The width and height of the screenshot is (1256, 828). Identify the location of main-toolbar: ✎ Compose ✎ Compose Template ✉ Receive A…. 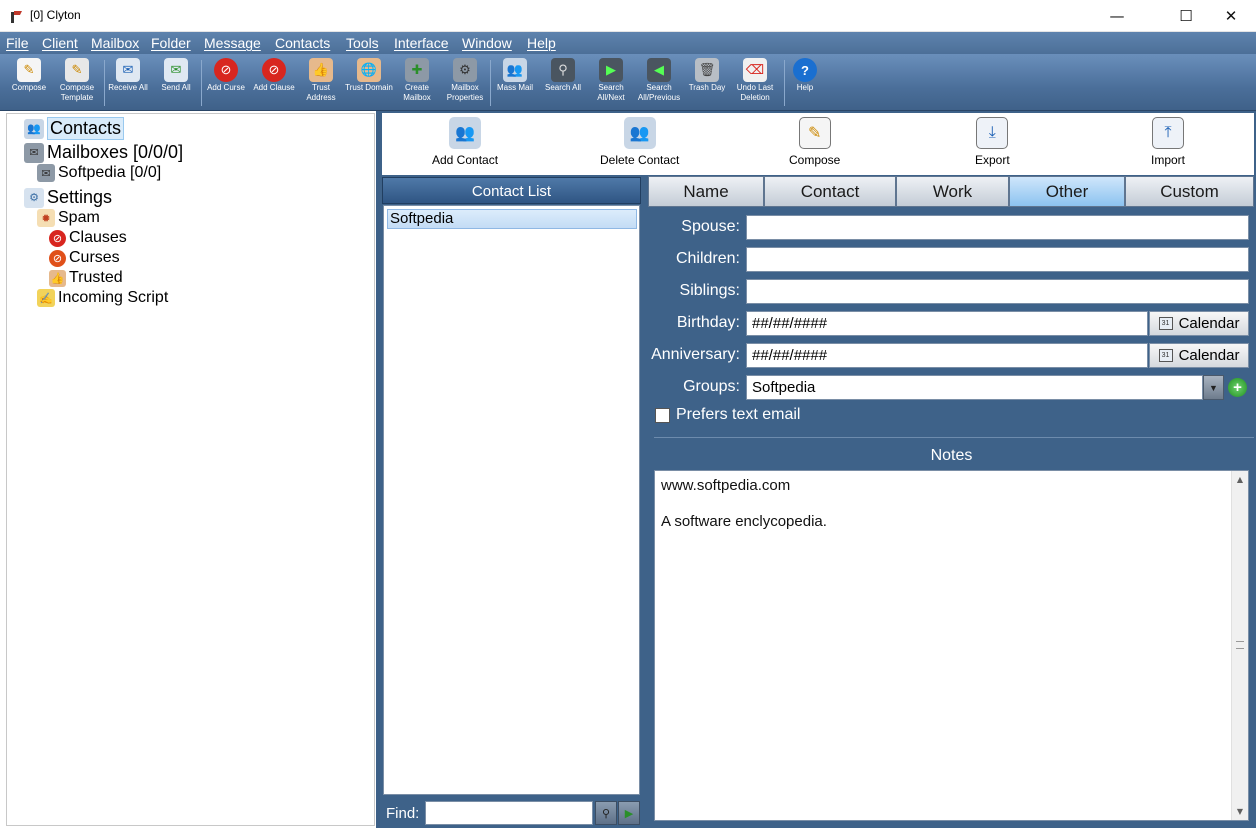
(628, 82).